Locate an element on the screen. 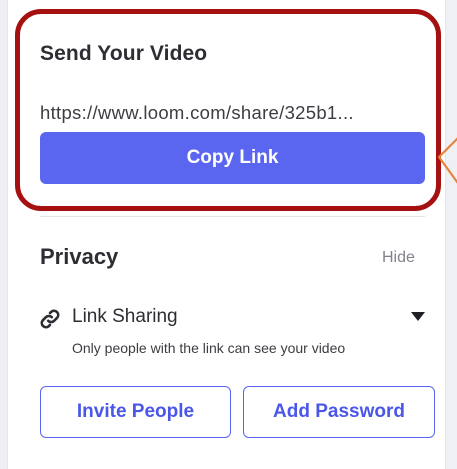 The width and height of the screenshot is (457, 469). section-divider is located at coordinates (232, 216).